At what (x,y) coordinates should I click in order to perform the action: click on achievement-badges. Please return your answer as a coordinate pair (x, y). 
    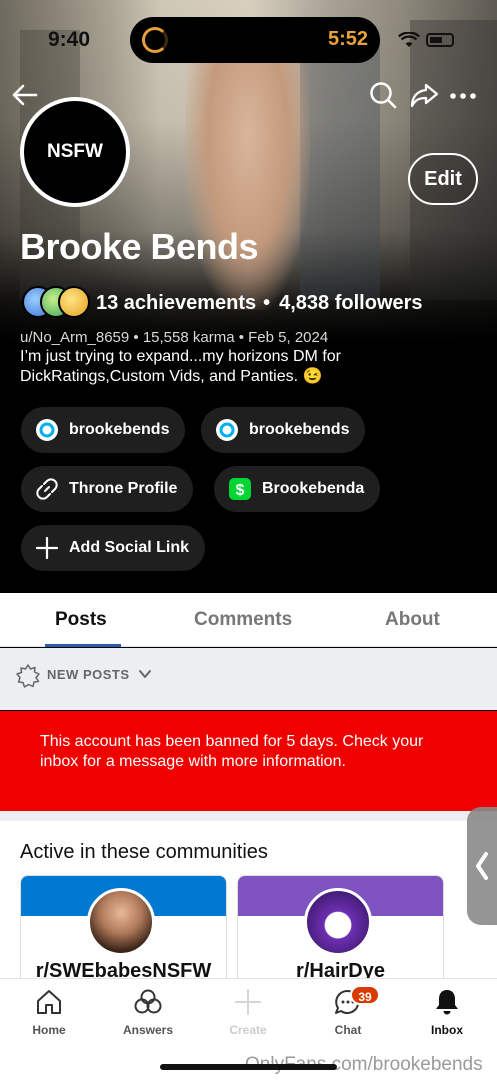
    Looking at the image, I should click on (58, 303).